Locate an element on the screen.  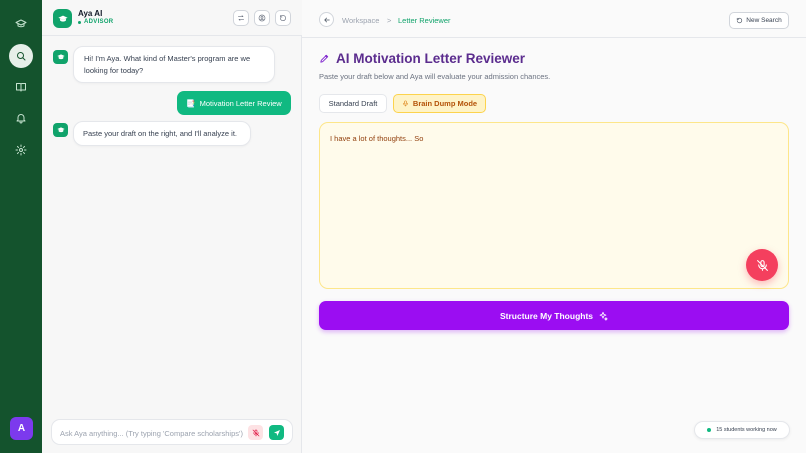
chat-header: Aya AI ADVISOR is located at coordinates (172, 18).